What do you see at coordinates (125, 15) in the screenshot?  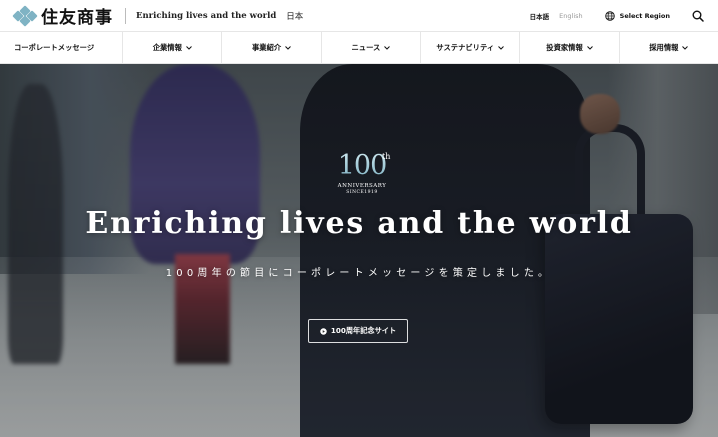 I see `header-divider` at bounding box center [125, 15].